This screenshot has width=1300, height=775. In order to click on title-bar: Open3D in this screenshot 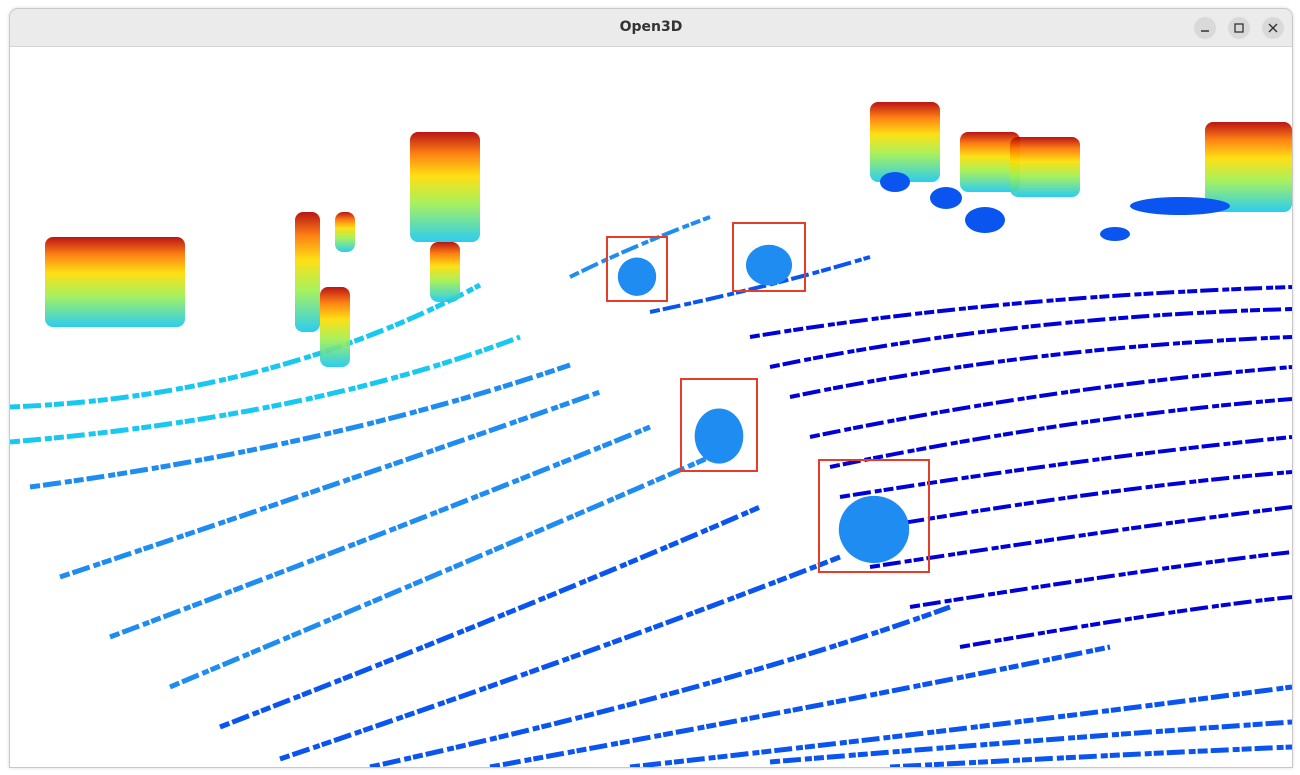, I will do `click(651, 28)`.